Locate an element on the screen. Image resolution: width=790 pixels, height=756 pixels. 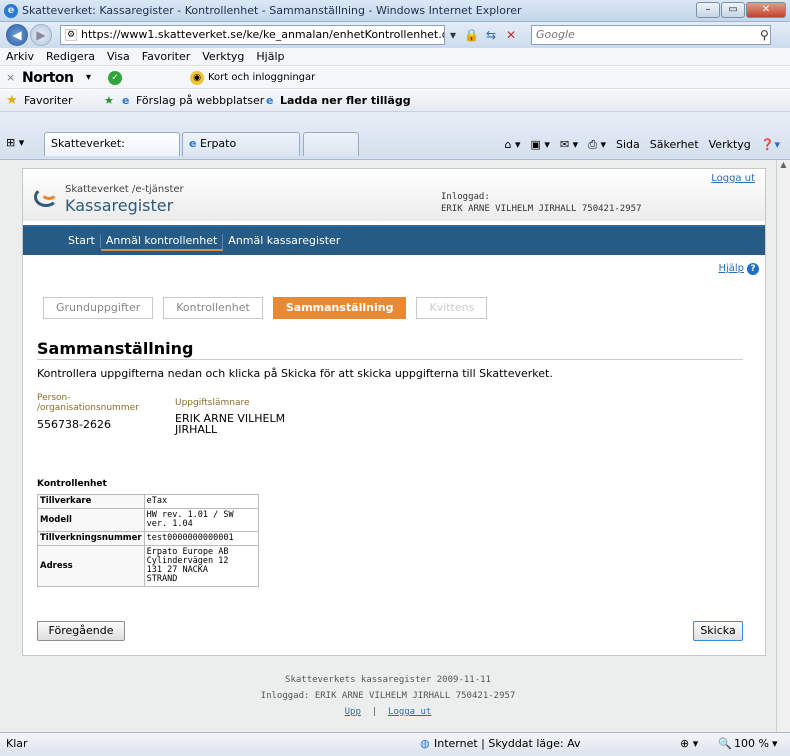
up-link: Upp is located at coordinates (353, 712).